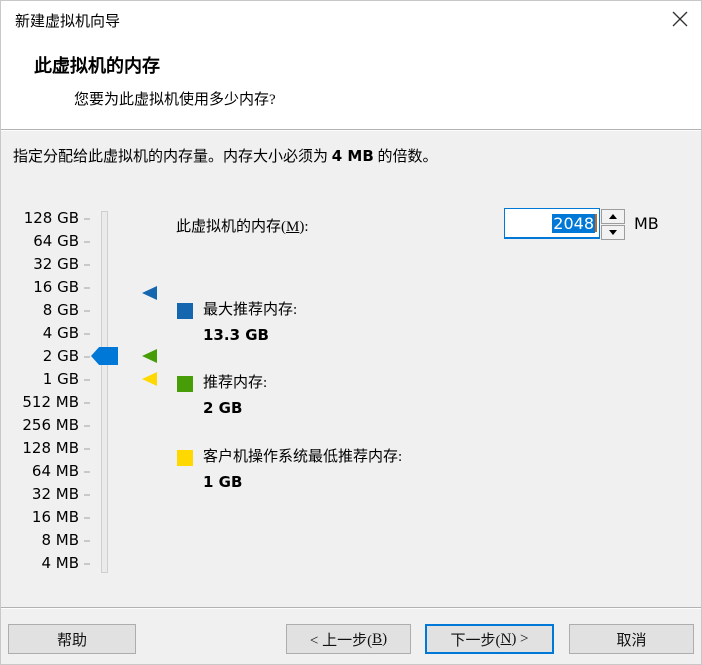 The width and height of the screenshot is (702, 665). What do you see at coordinates (304, 227) in the screenshot?
I see `memory-field-label-post: ):` at bounding box center [304, 227].